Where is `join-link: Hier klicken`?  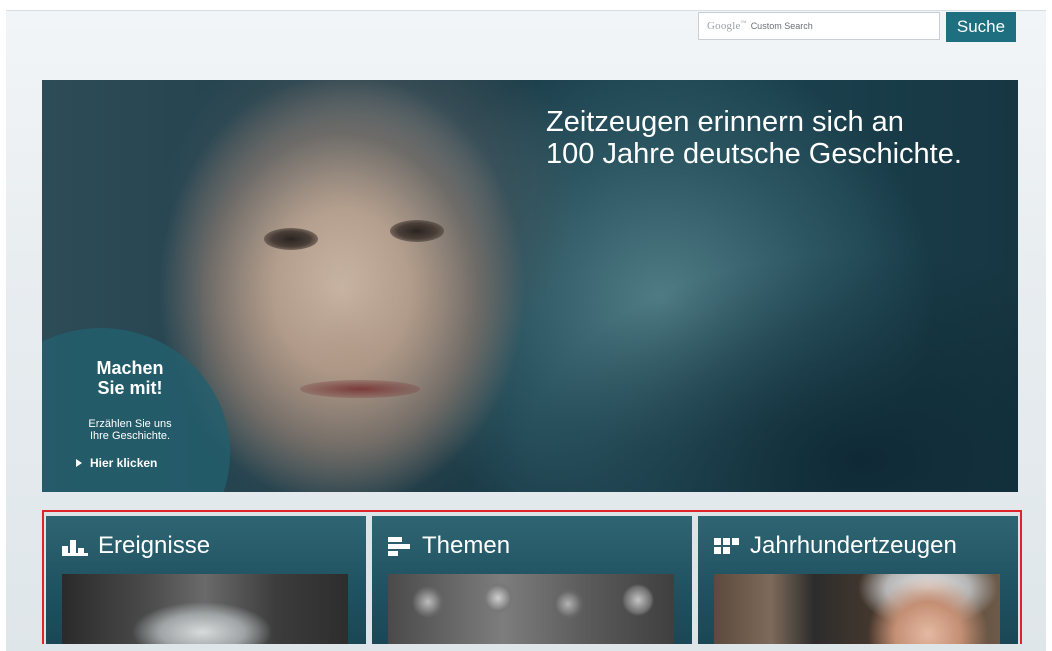
join-link: Hier klicken is located at coordinates (116, 463).